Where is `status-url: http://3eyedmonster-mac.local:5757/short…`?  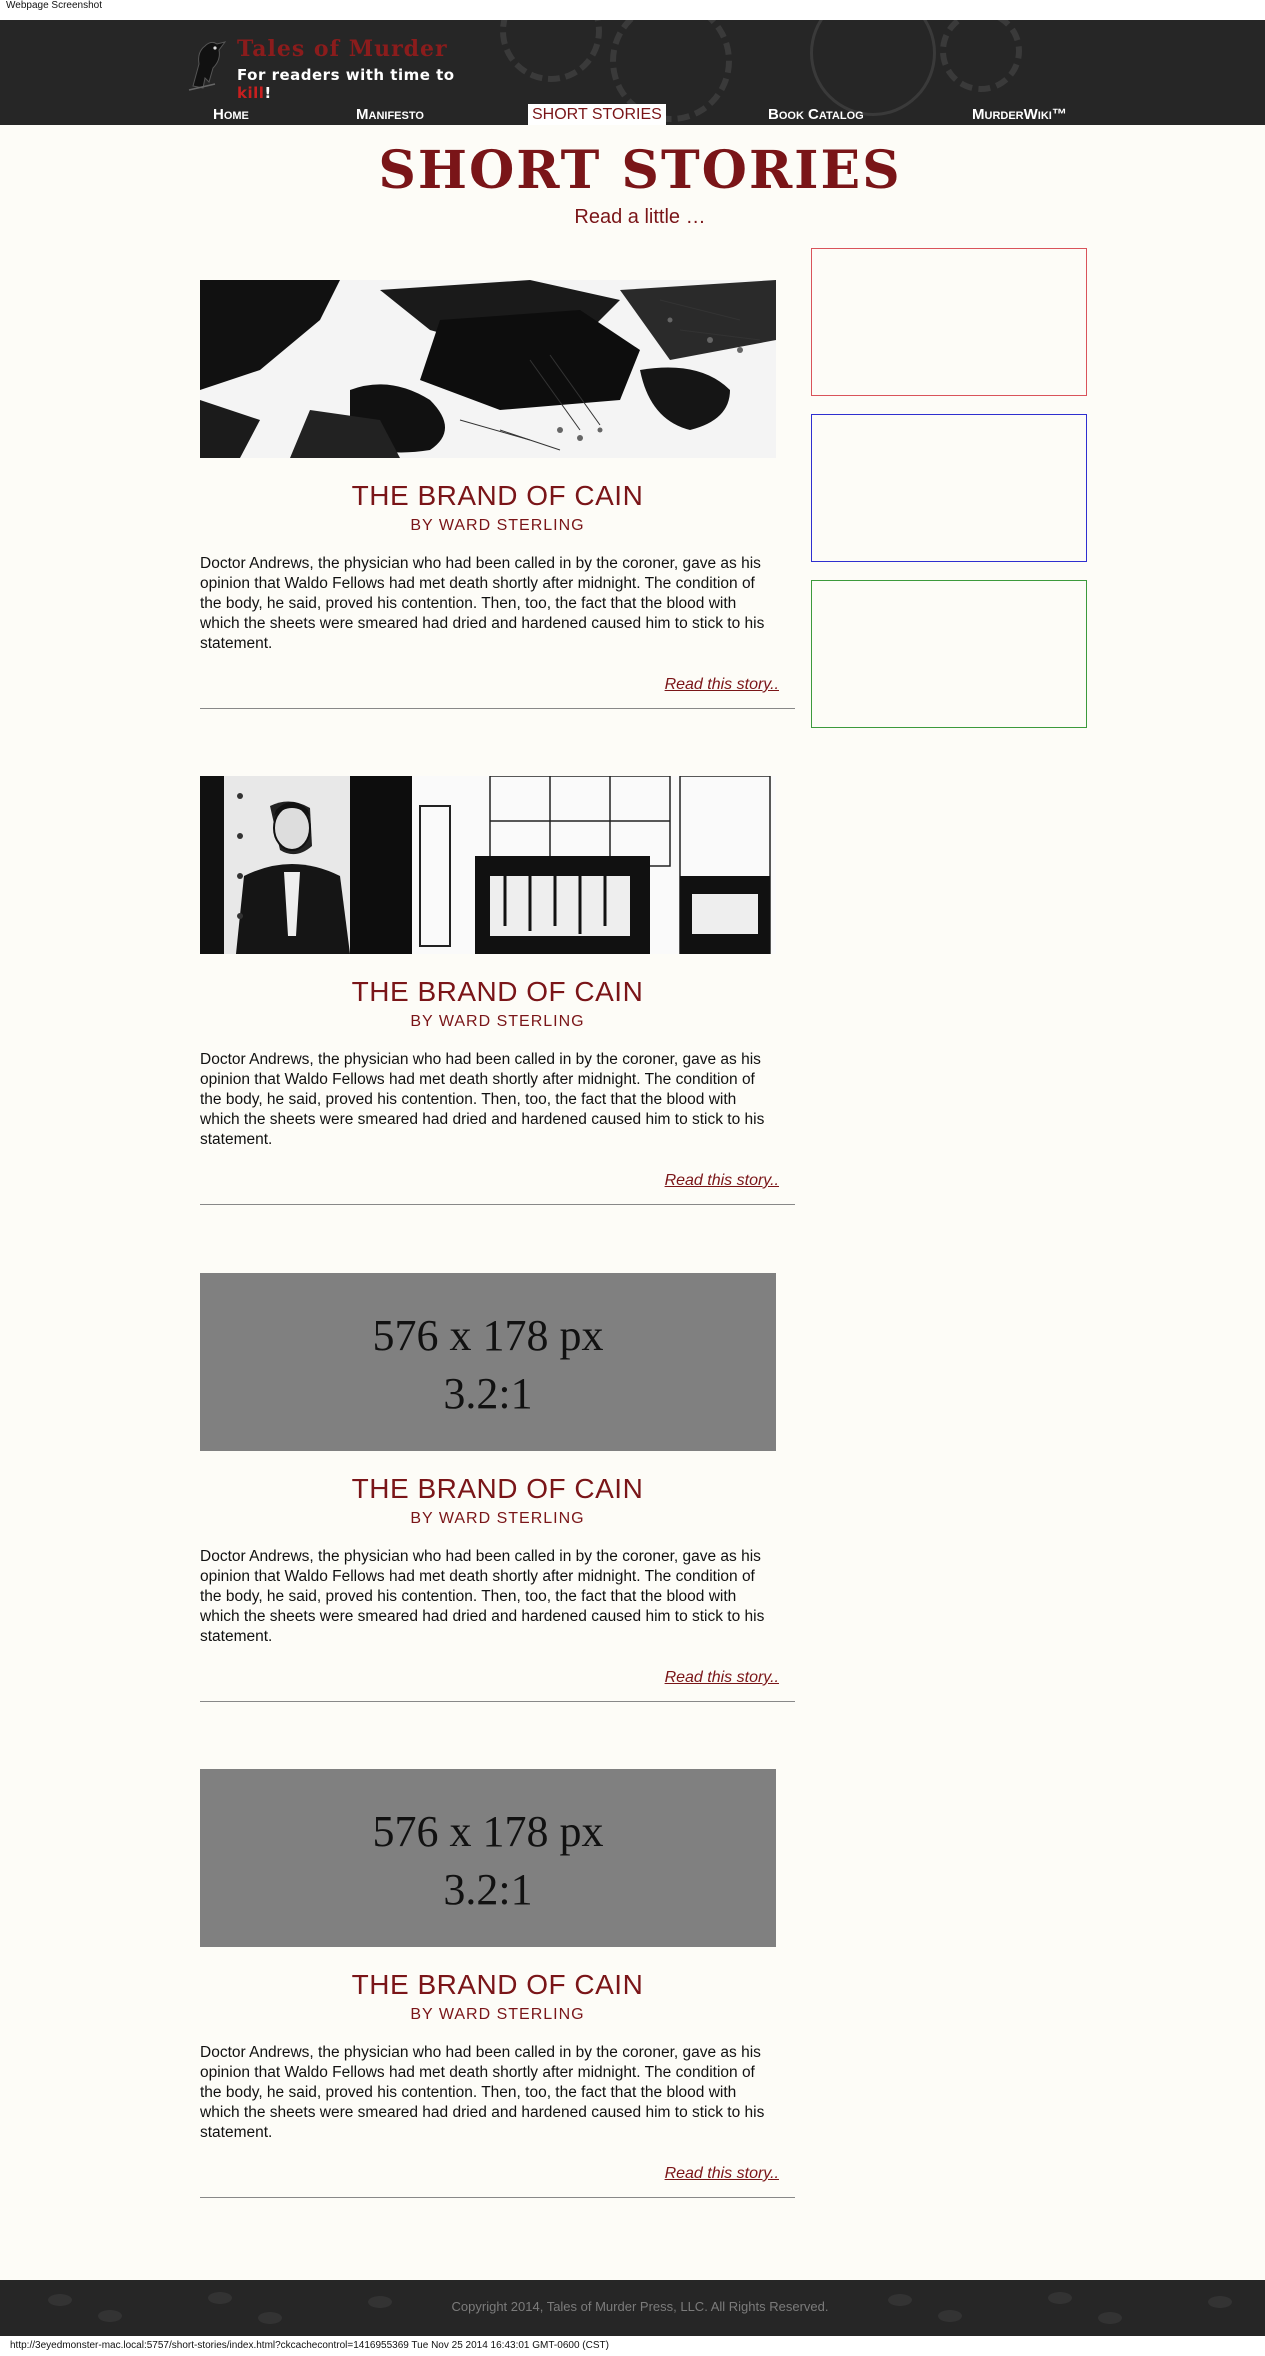 status-url: http://3eyedmonster-mac.local:5757/short… is located at coordinates (309, 2345).